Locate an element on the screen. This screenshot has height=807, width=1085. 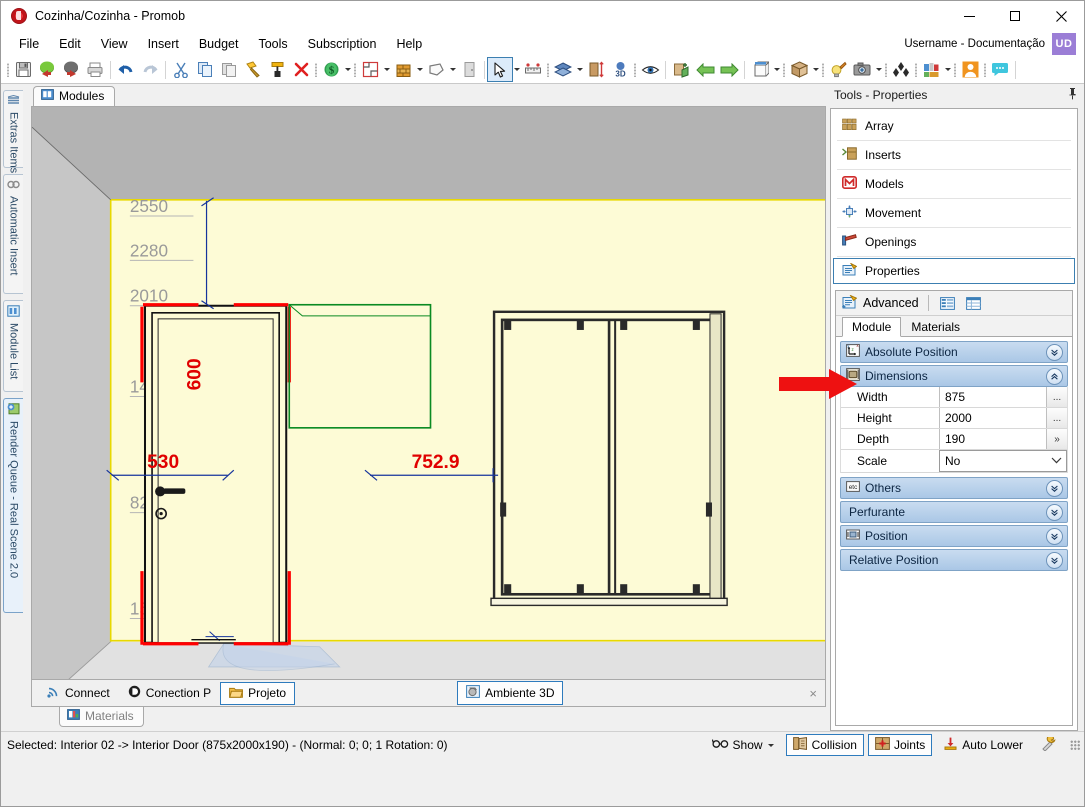
tab-materials-bottom: Materials is located at coordinates (101, 717).